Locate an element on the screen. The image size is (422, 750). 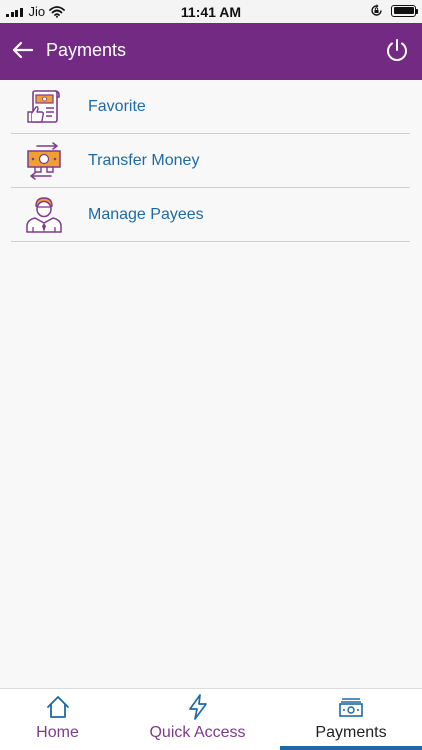
menu-item-label: Transfer Money is located at coordinates (144, 160).